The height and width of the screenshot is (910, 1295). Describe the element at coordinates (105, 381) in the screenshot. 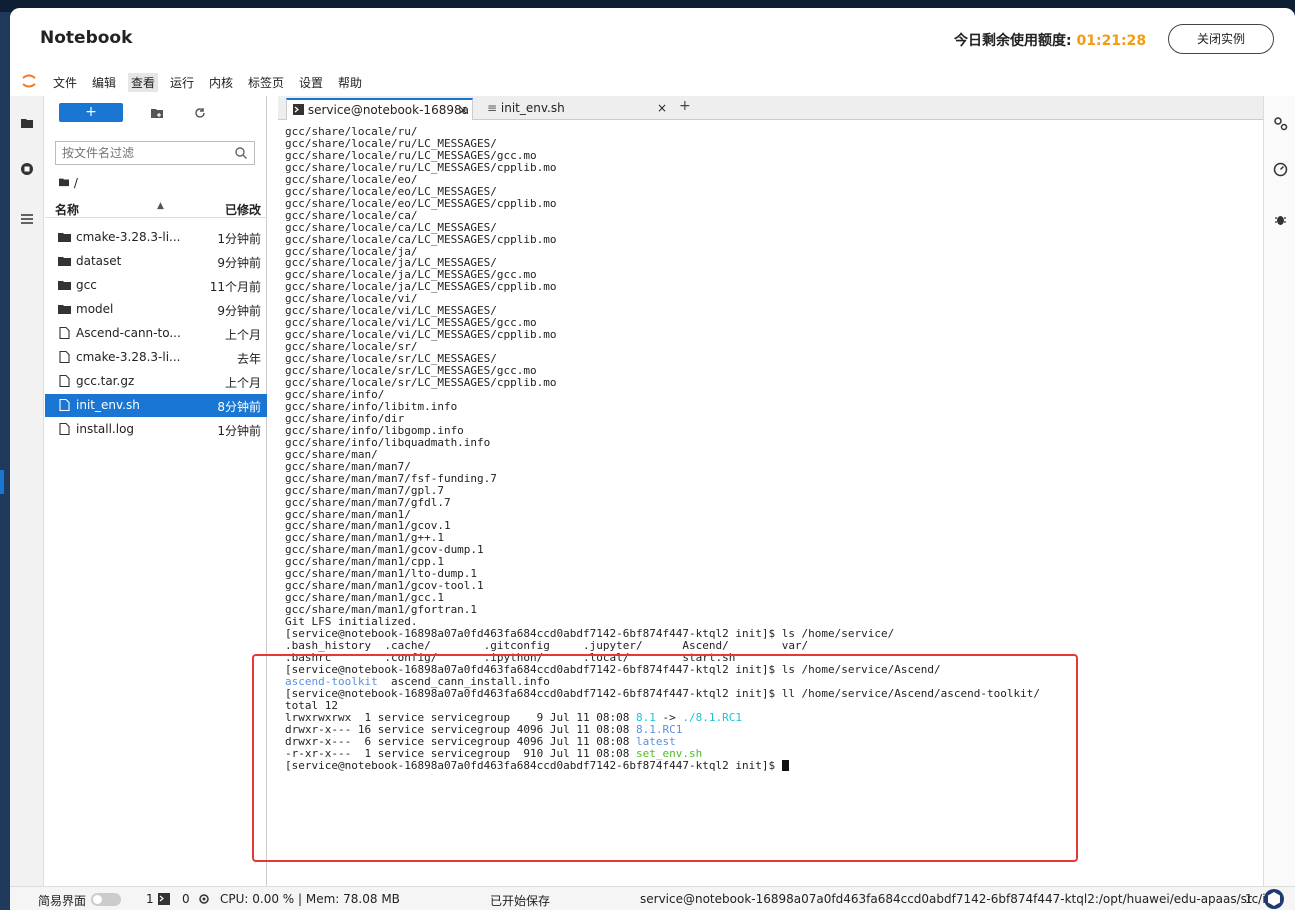

I see `file-name: gcc.tar.gz` at that location.